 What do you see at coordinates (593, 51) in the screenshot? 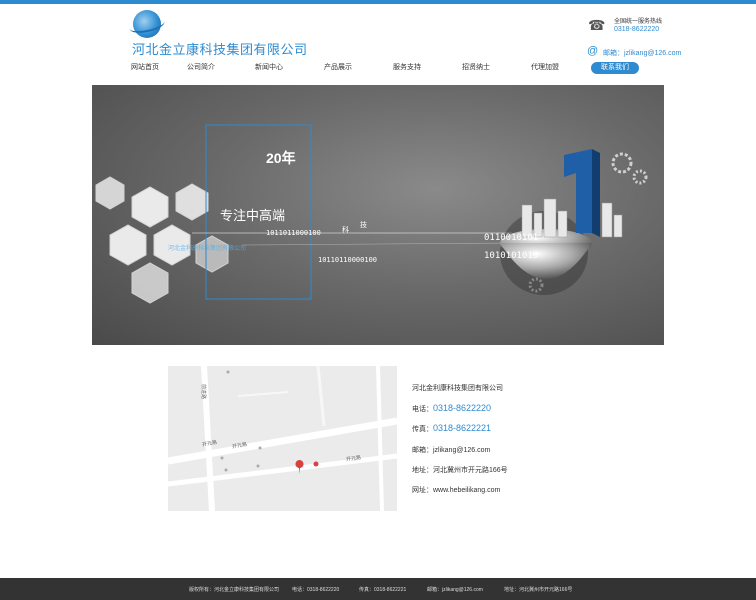
I see `email-icon: @` at bounding box center [593, 51].